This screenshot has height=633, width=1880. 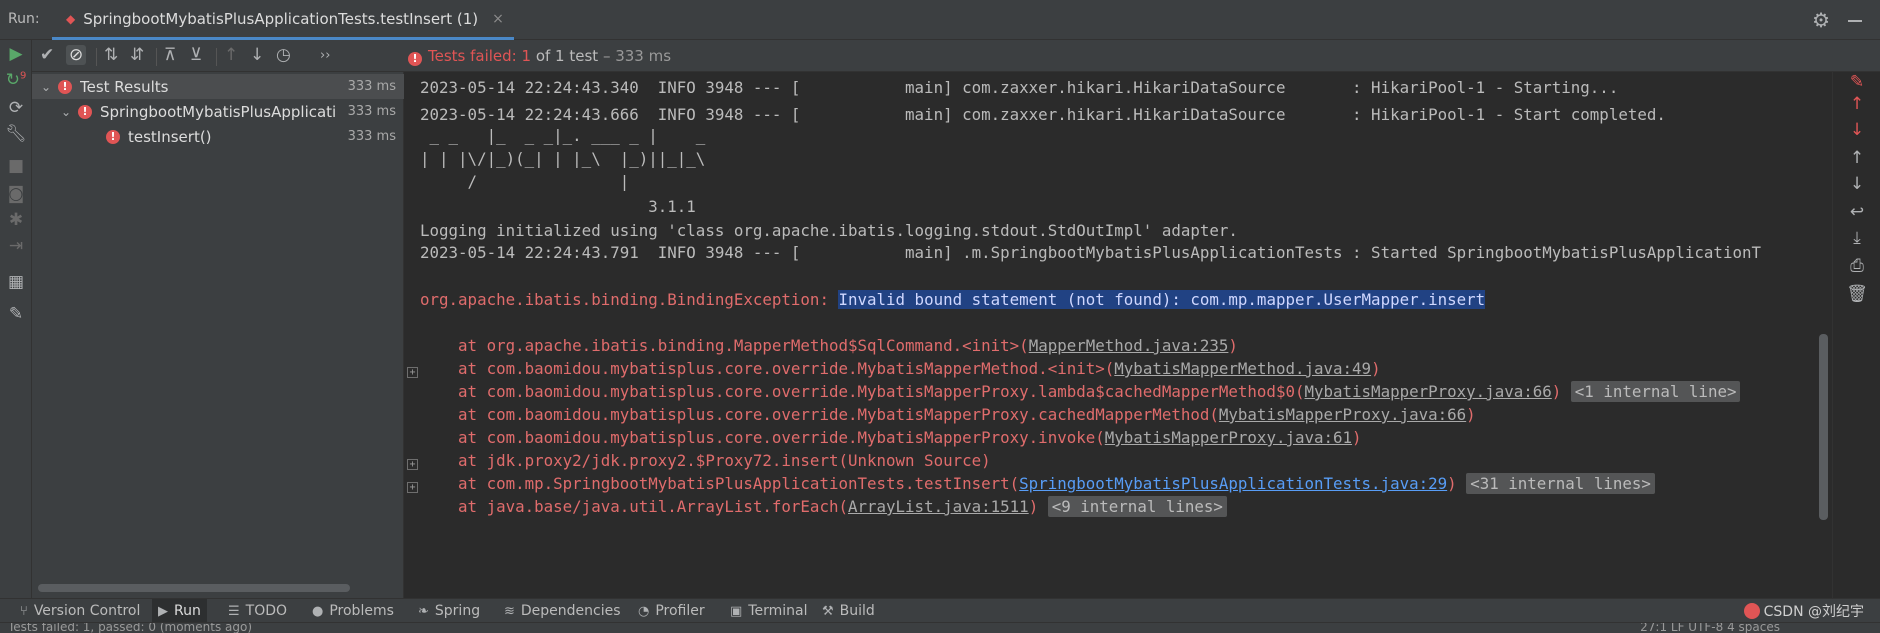 I want to click on tab-profiler: ◔ Profiler, so click(x=671, y=611).